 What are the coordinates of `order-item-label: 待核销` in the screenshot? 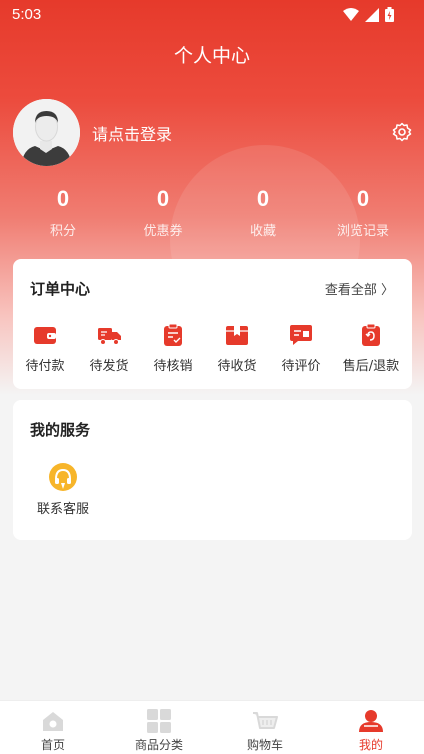 It's located at (173, 366).